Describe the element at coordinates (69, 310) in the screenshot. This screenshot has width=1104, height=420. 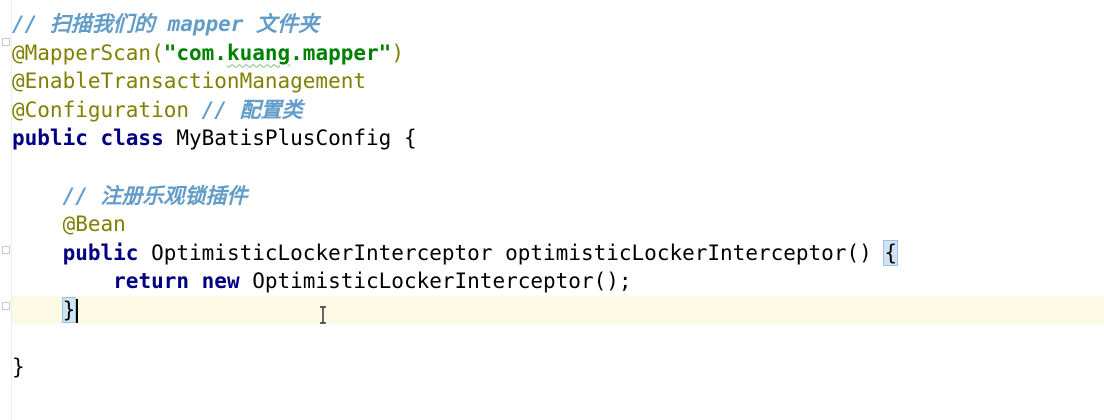
I see `code-token-brace-match: }` at that location.